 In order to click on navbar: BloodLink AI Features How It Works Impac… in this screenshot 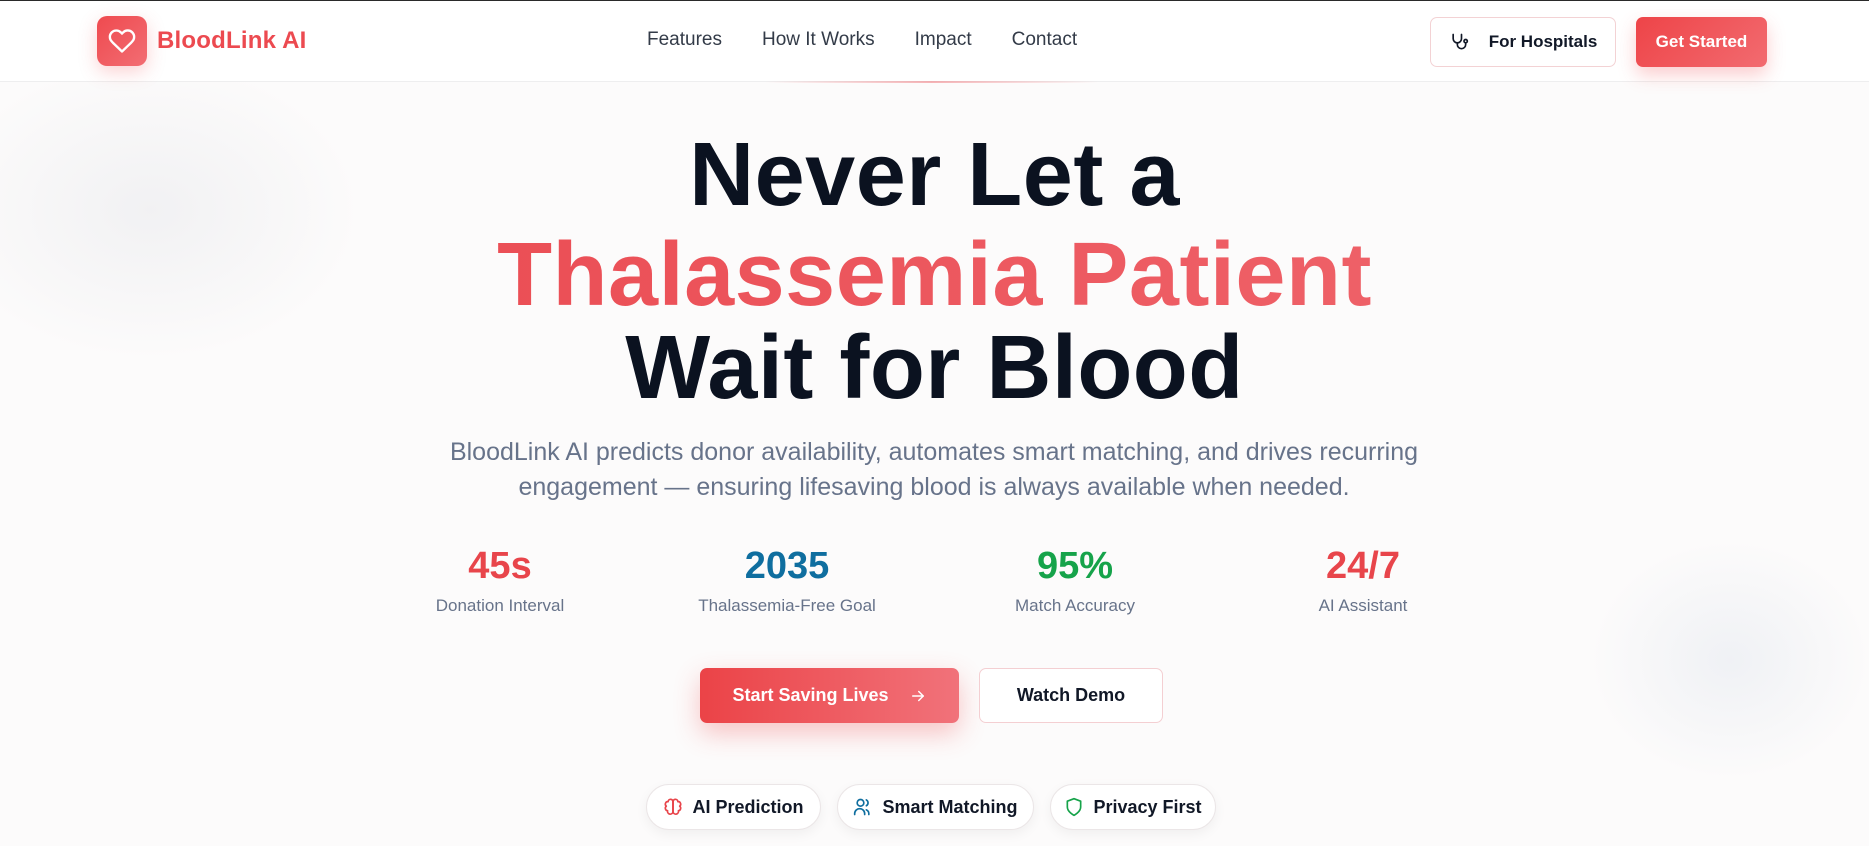, I will do `click(934, 41)`.